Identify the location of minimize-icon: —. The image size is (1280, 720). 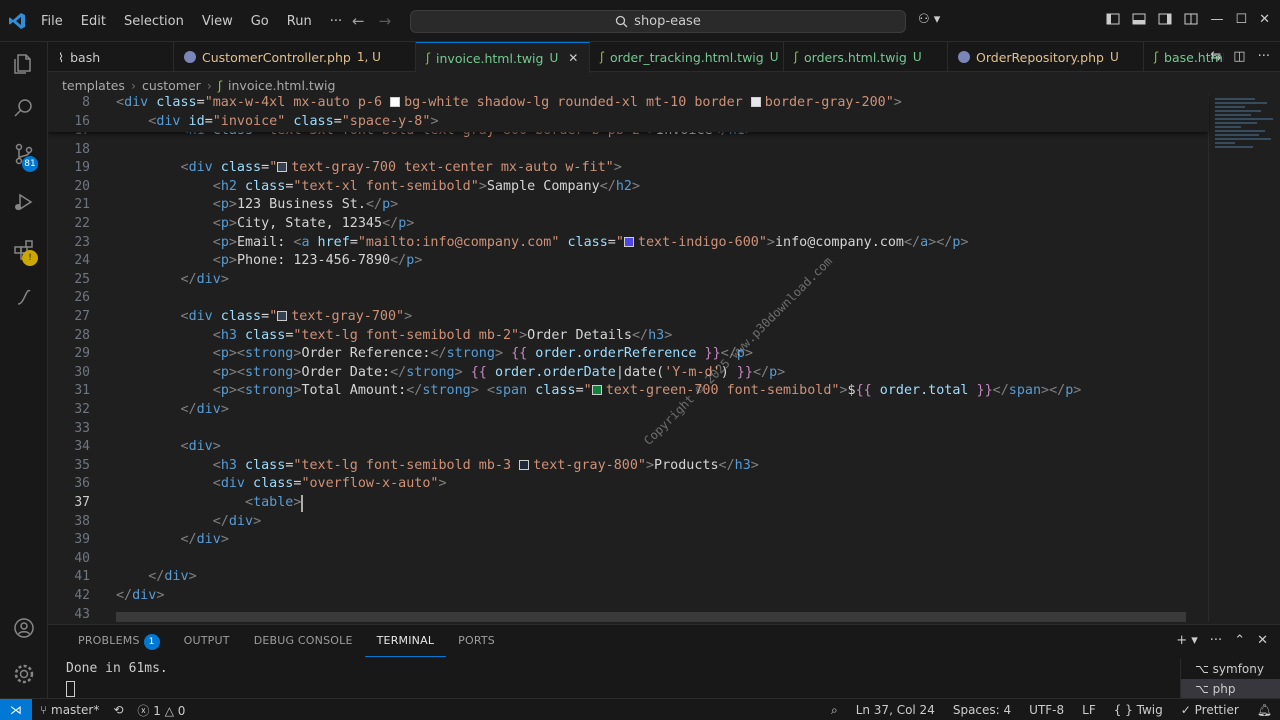
(1216, 19).